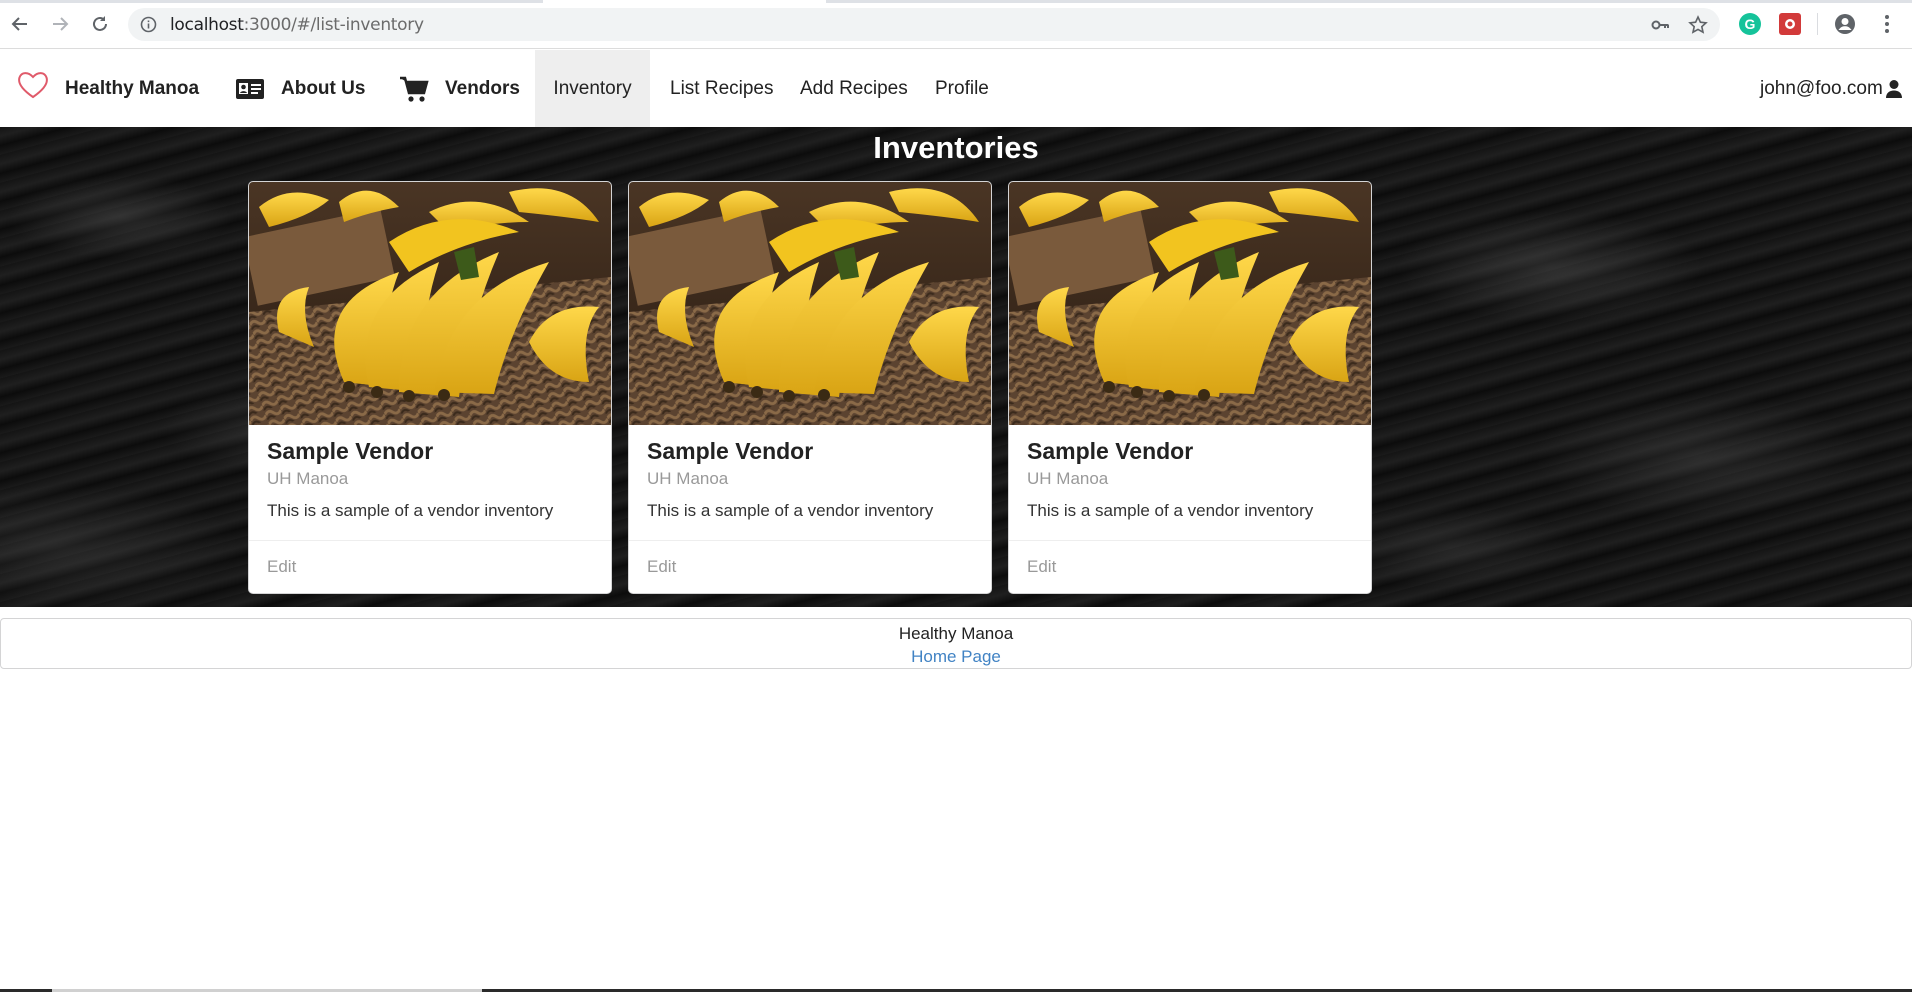 The image size is (1912, 992). I want to click on url-text: localhost:3000/#/list-inventory, so click(297, 25).